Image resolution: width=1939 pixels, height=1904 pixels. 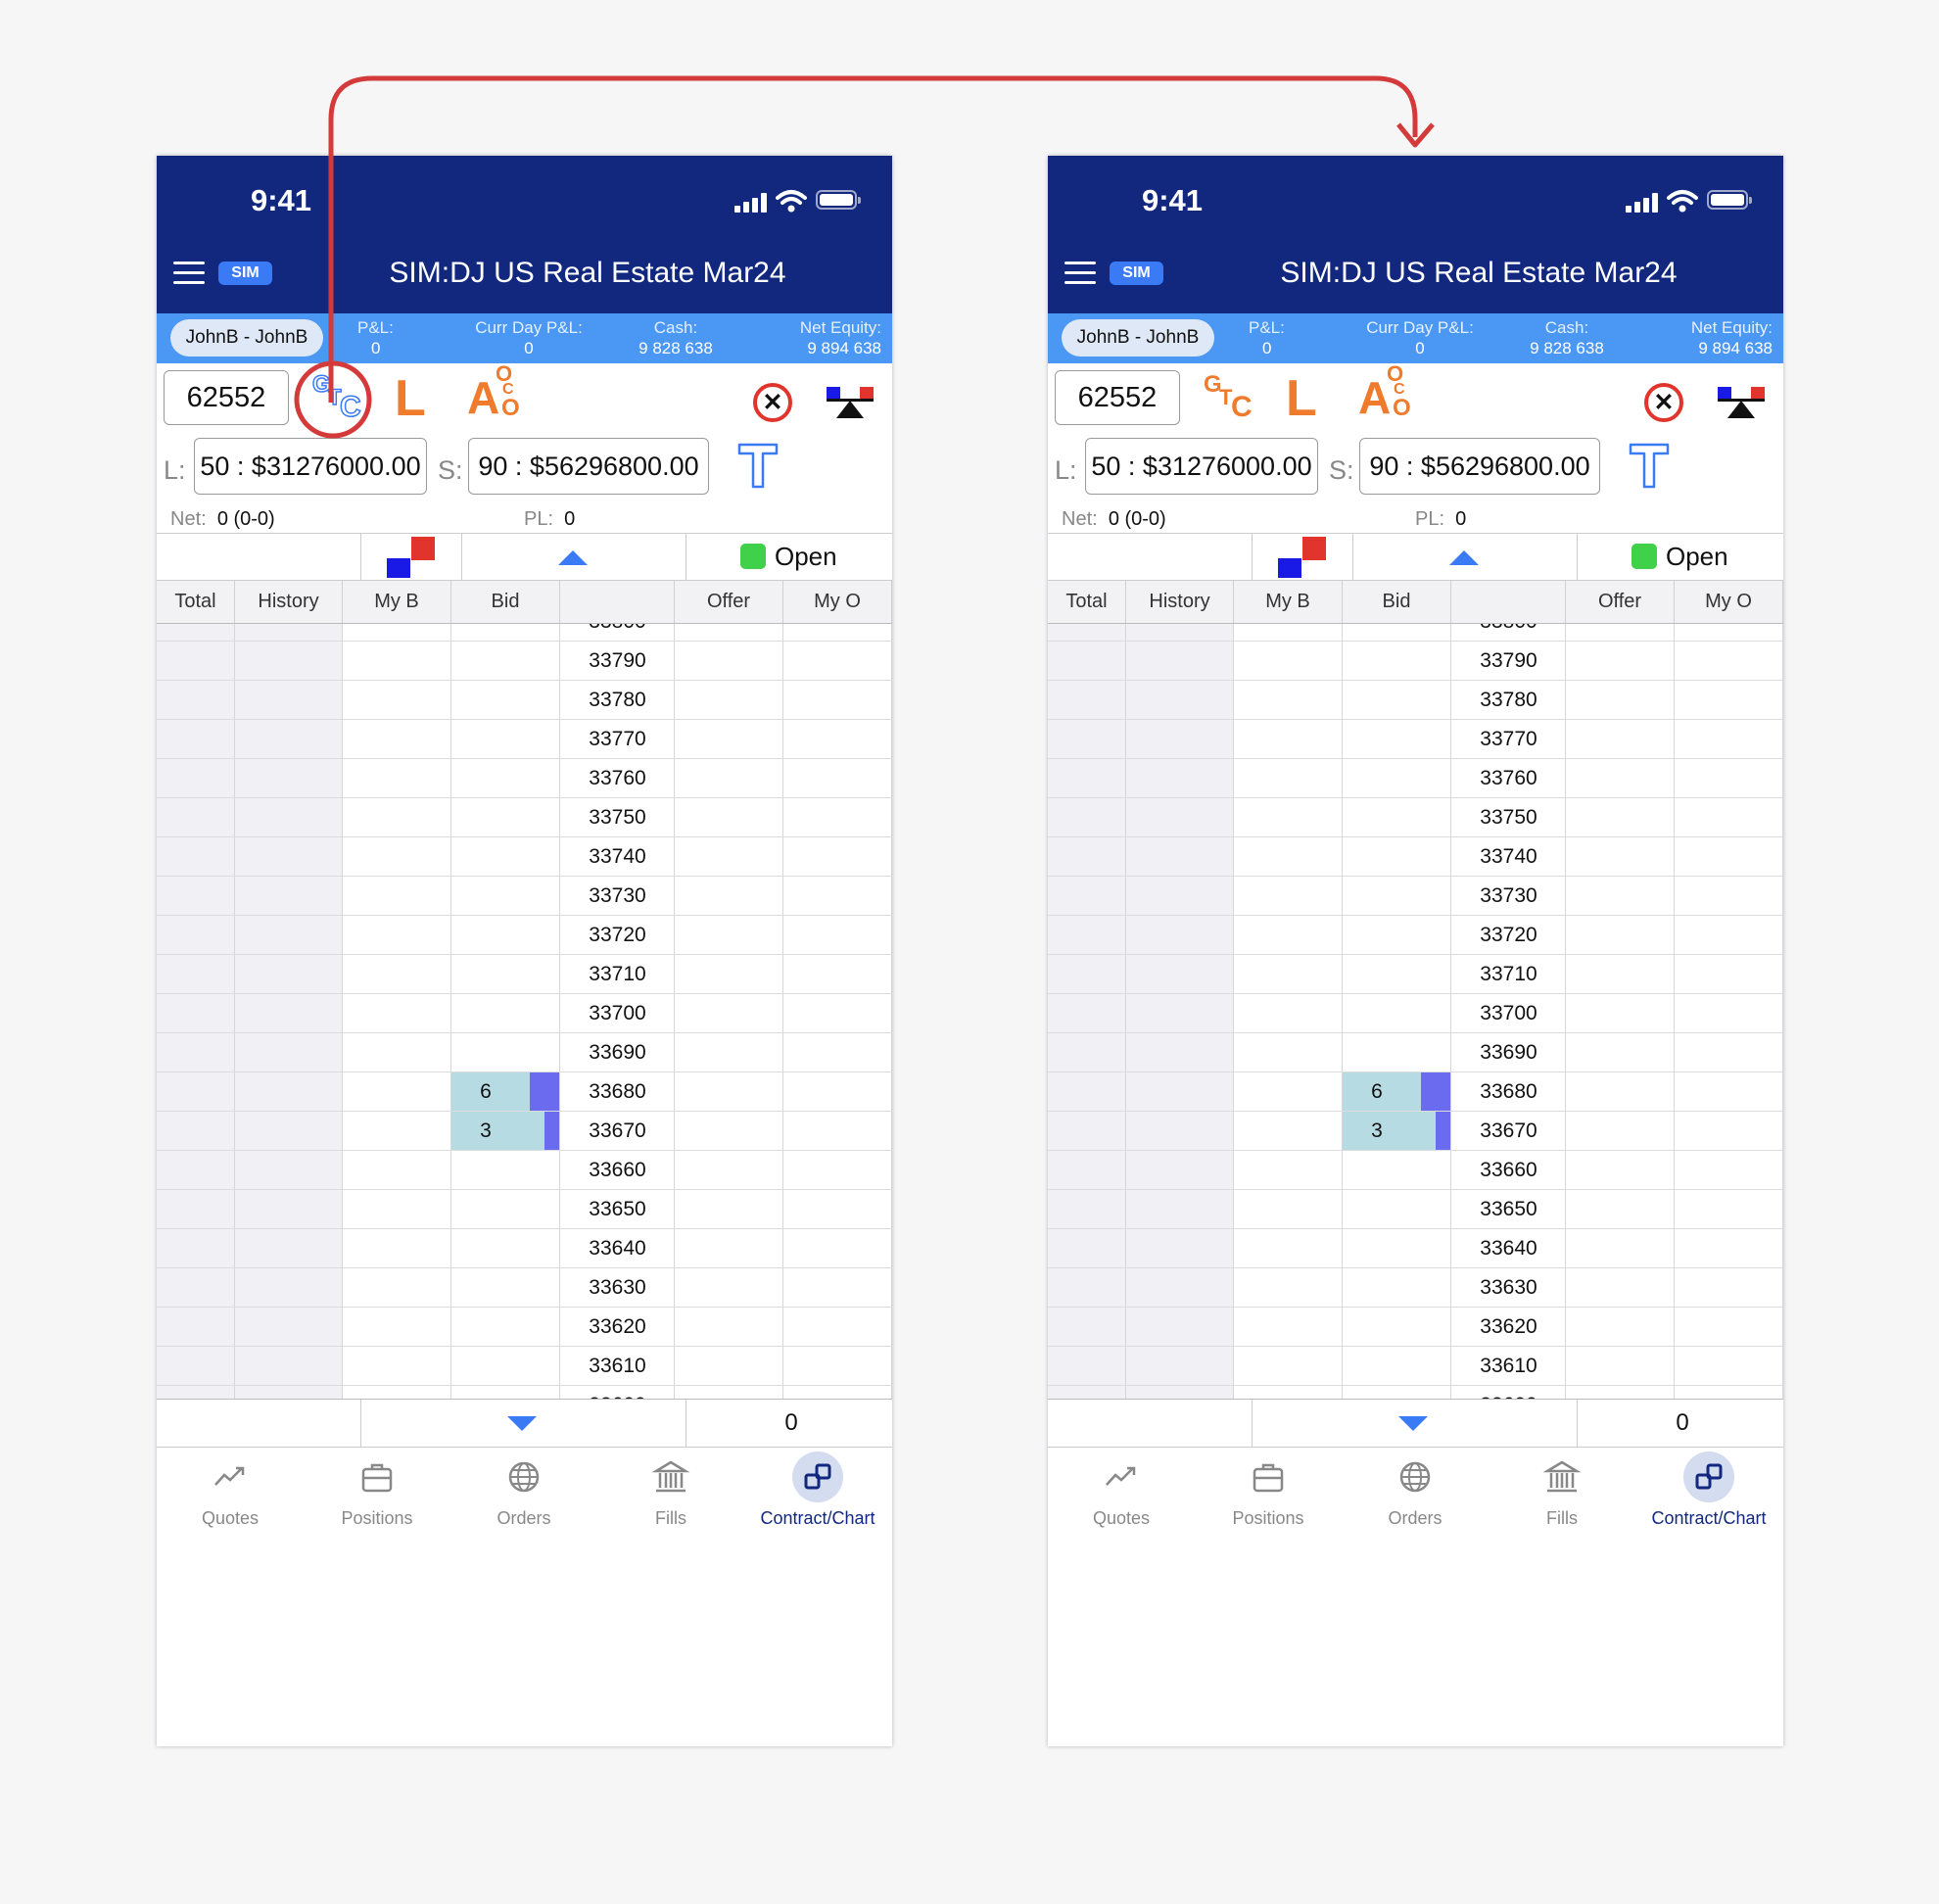 What do you see at coordinates (618, 1366) in the screenshot?
I see `price-cell: 33610` at bounding box center [618, 1366].